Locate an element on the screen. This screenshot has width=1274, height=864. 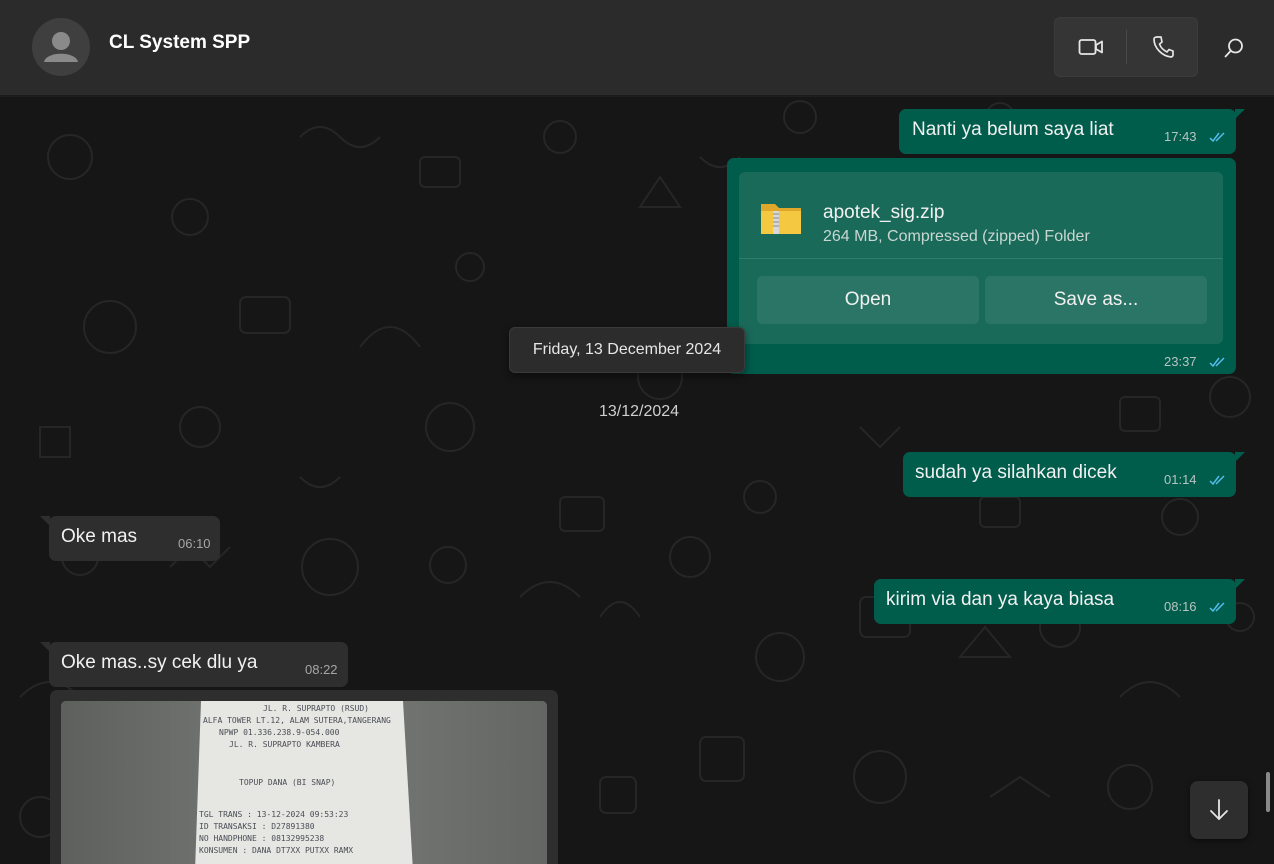
receipt-line: KONSUMEN : DANA DT7XX PUTXX RAMX is located at coordinates (276, 850).